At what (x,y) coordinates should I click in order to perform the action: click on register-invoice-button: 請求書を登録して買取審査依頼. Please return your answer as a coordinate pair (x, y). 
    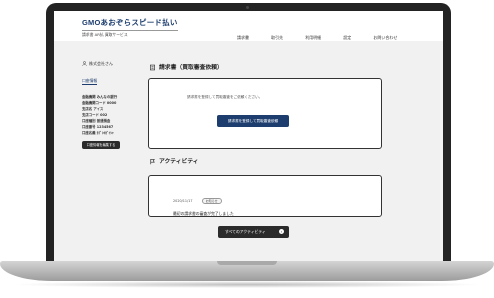
    Looking at the image, I should click on (253, 121).